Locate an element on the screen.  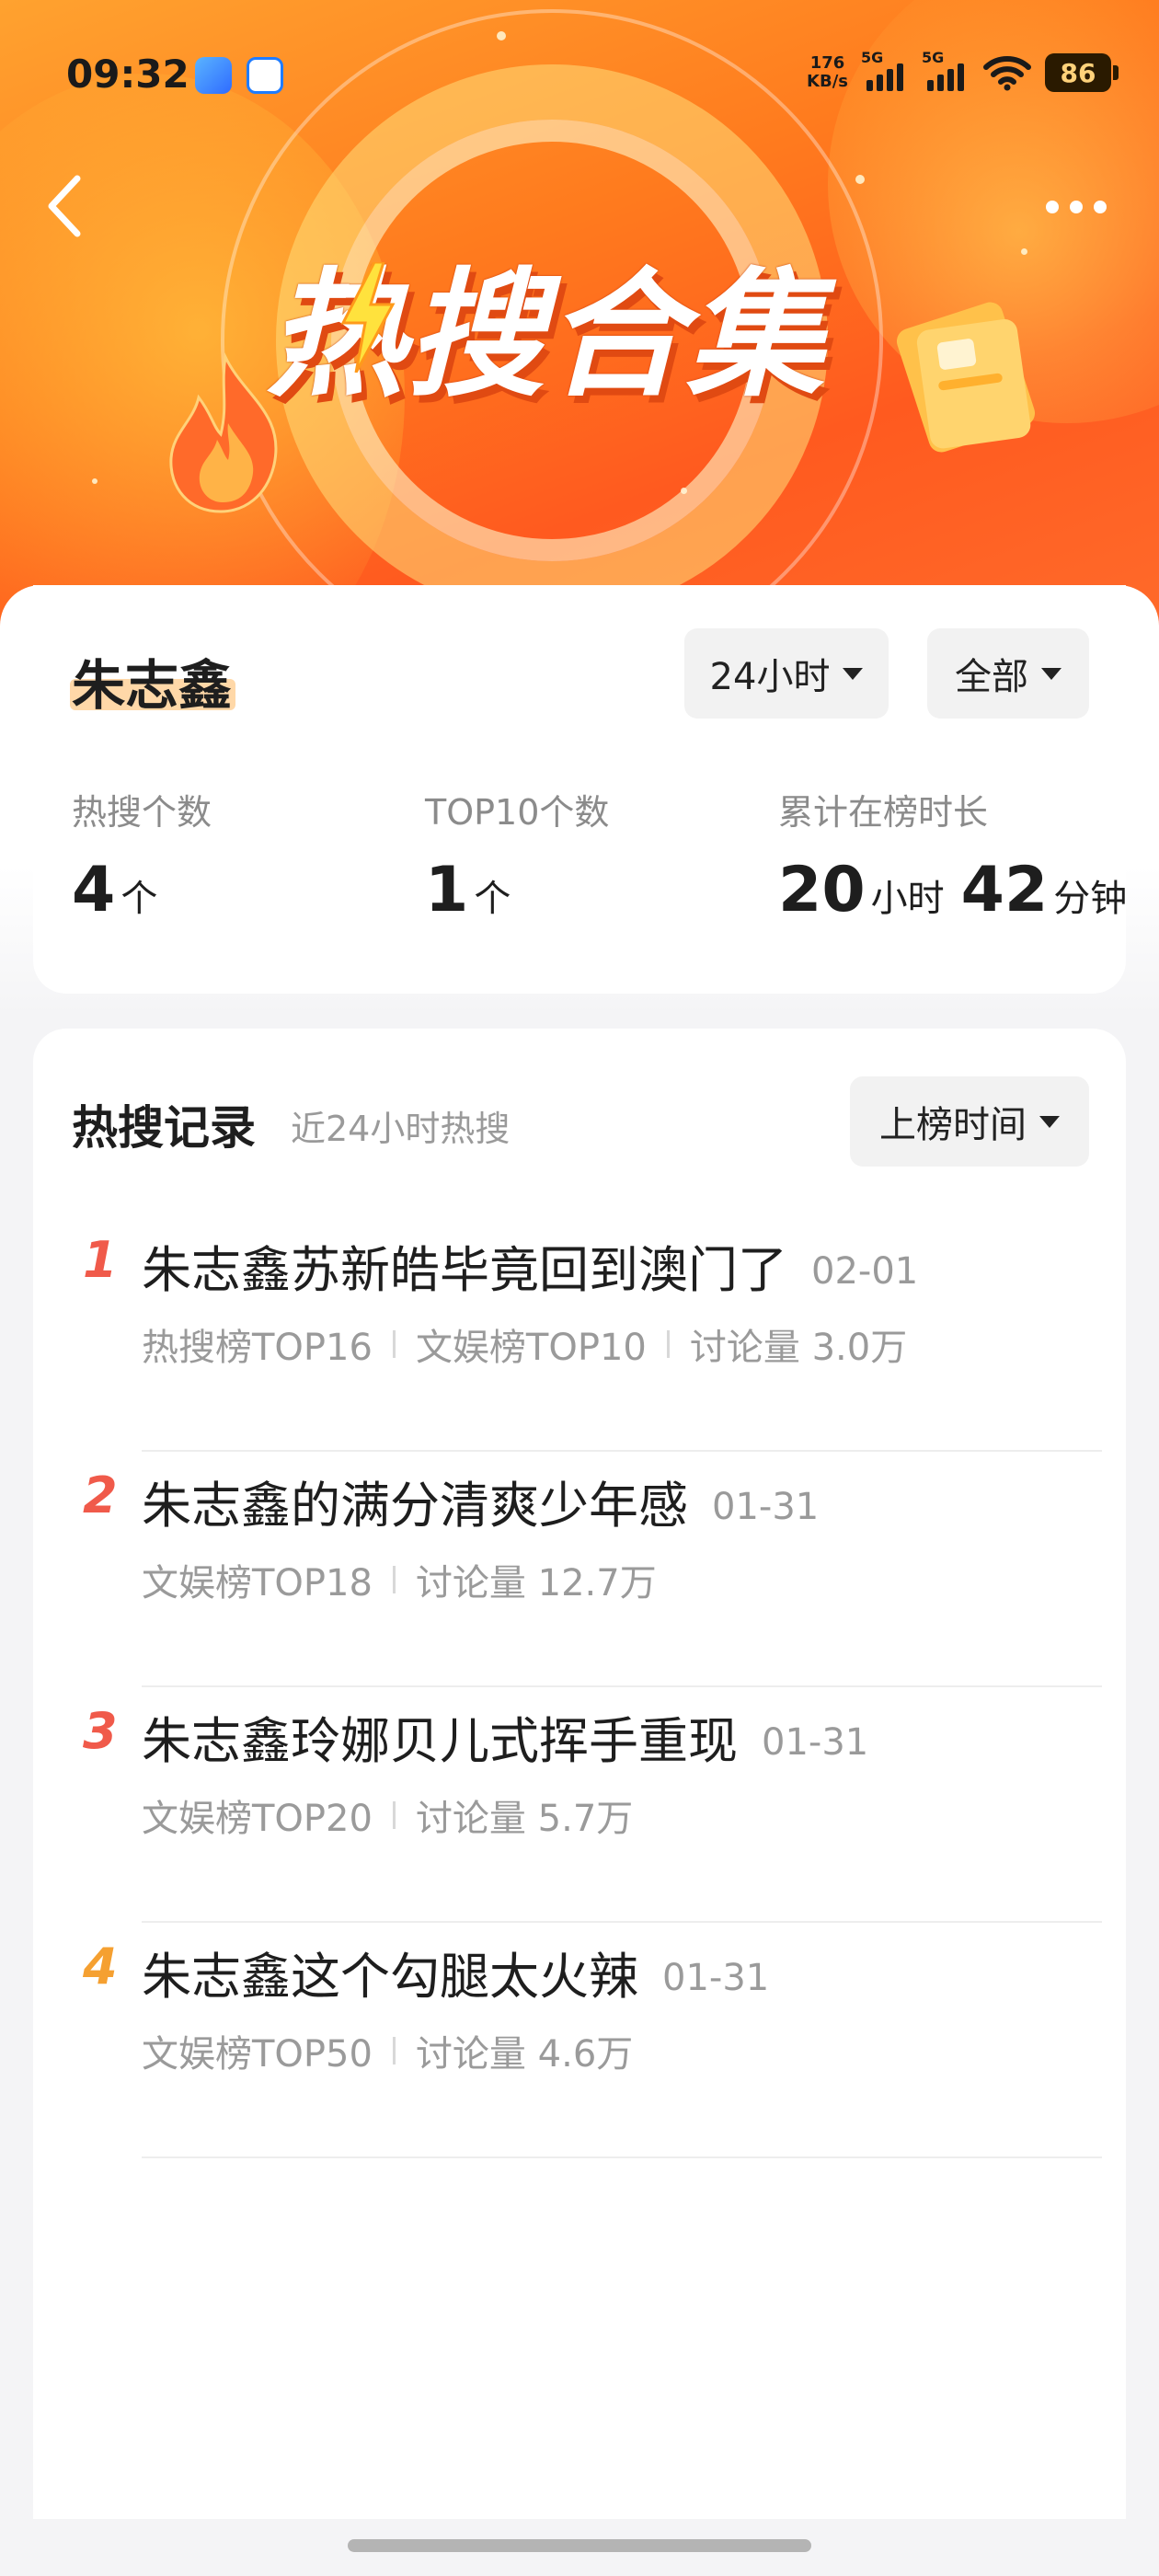
wifi-icon is located at coordinates (1007, 73).